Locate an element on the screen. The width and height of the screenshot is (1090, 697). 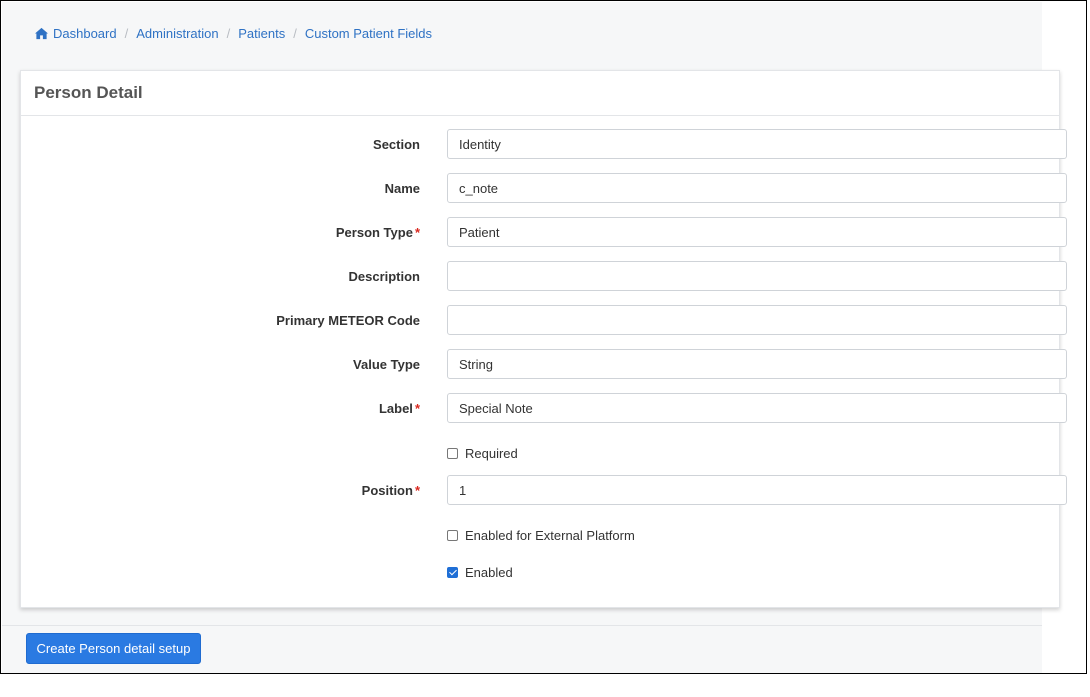
value-type-label: Value Type is located at coordinates (386, 364).